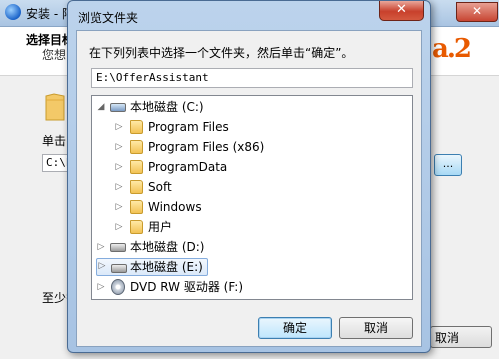  I want to click on installer-hint: 单击, so click(54, 141).